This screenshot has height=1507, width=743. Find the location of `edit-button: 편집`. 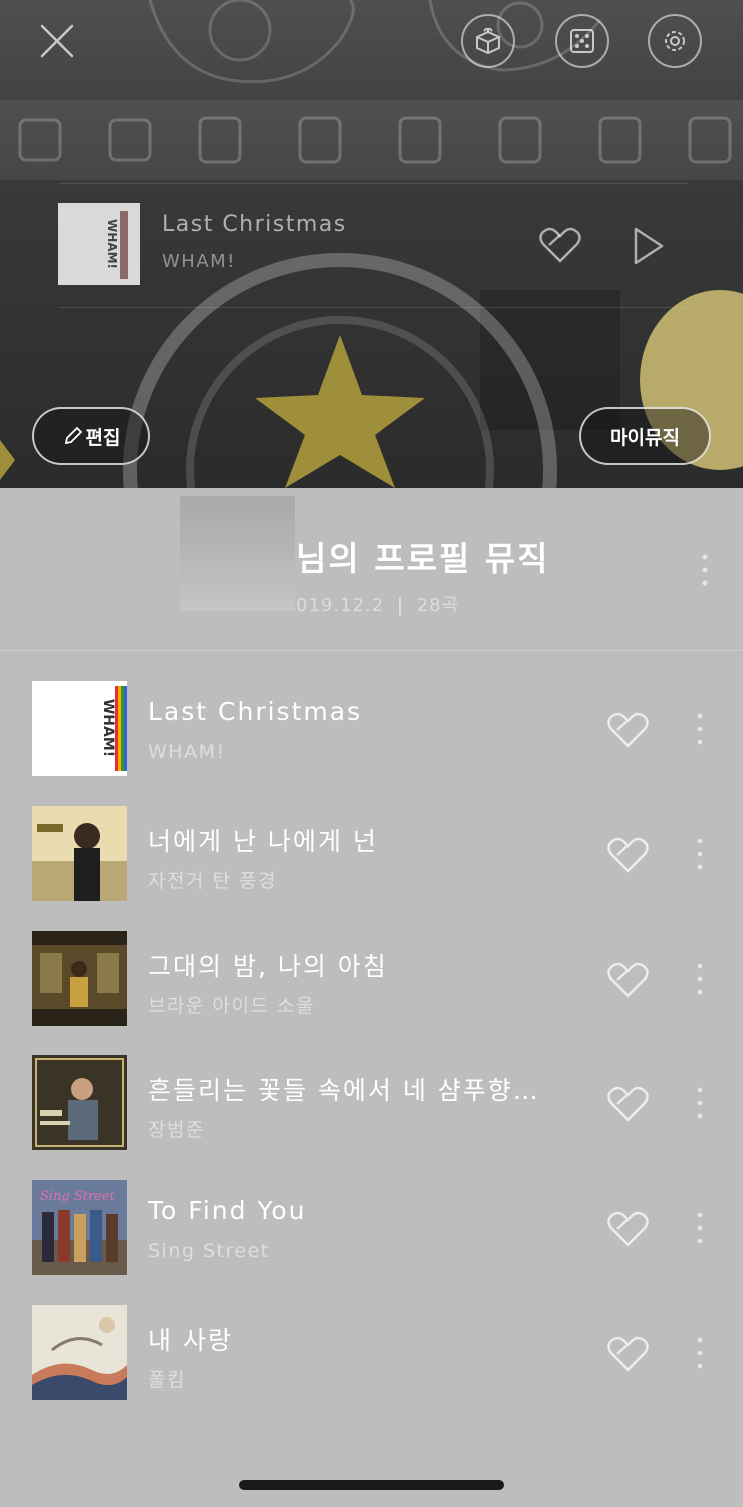

edit-button: 편집 is located at coordinates (91, 436).